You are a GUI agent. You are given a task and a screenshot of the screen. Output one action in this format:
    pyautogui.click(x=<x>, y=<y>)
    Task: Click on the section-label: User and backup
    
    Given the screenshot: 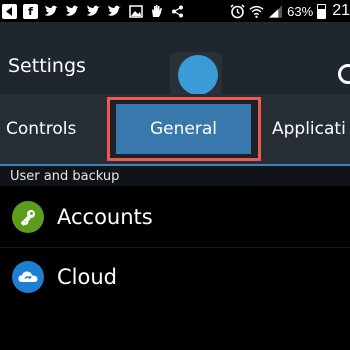 What is the action you would take?
    pyautogui.click(x=65, y=176)
    